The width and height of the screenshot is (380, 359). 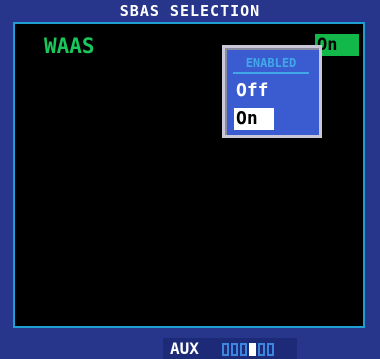 What do you see at coordinates (184, 348) in the screenshot?
I see `page-group-label: AUX` at bounding box center [184, 348].